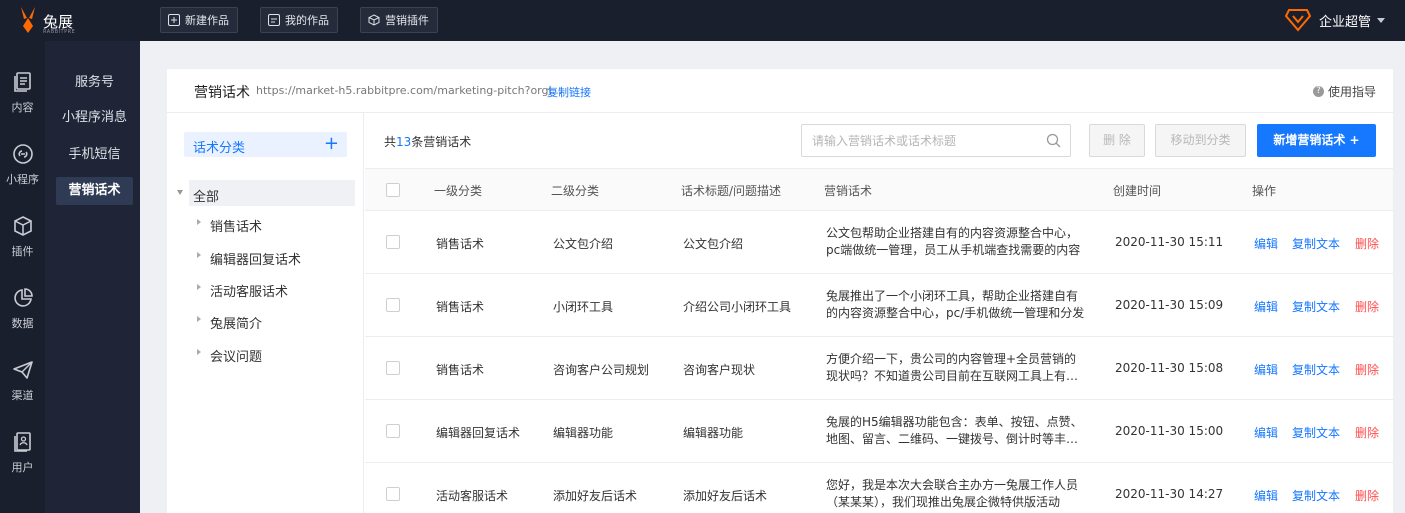 The width and height of the screenshot is (1405, 513). Describe the element at coordinates (1053, 140) in the screenshot. I see `search-icon` at that location.